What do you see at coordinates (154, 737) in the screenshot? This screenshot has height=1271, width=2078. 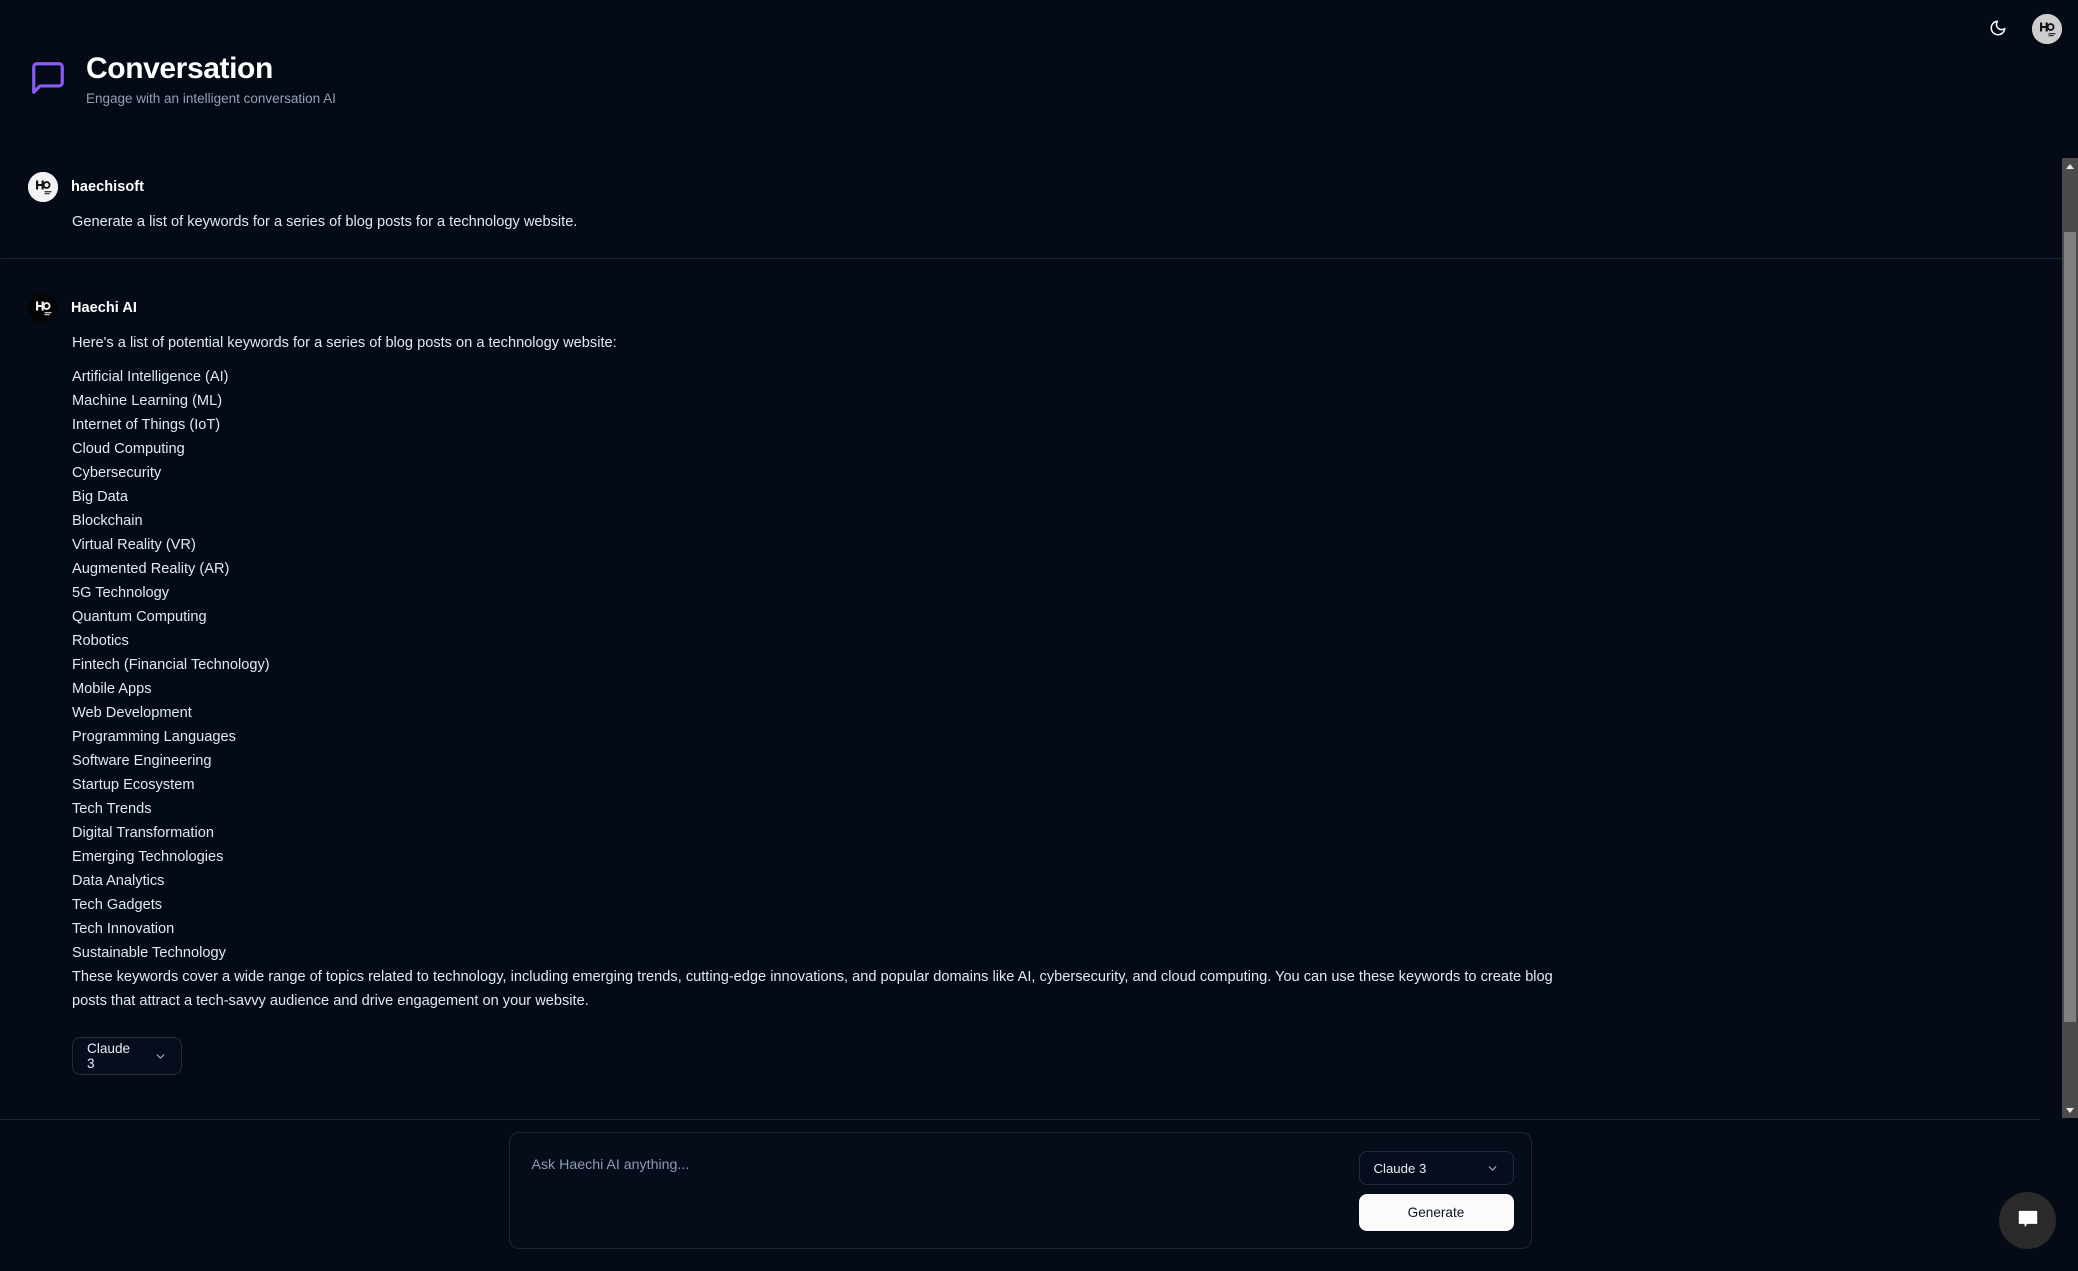 I see `keyword-item: Programming Languages` at bounding box center [154, 737].